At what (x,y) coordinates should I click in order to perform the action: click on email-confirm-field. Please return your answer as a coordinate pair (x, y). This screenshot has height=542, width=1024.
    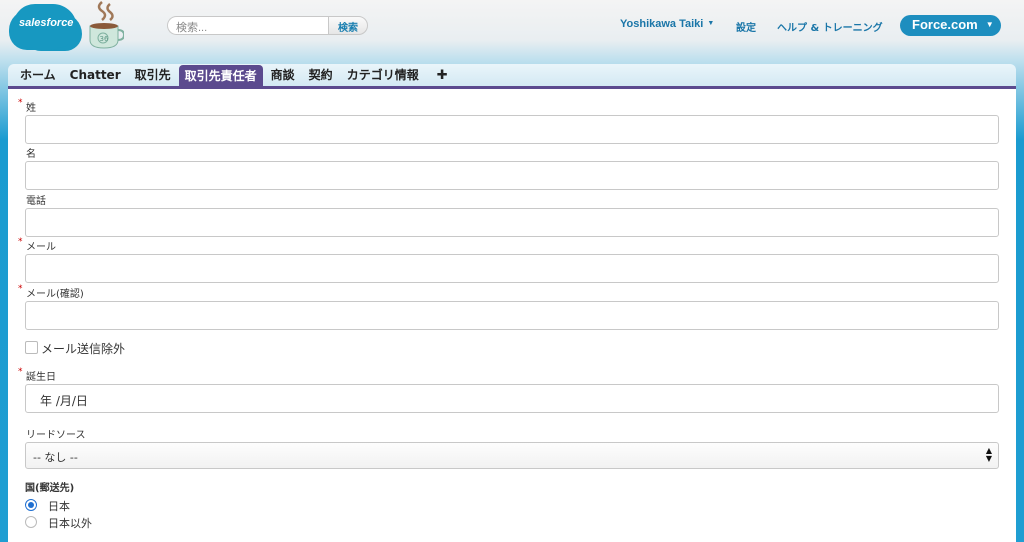
    Looking at the image, I should click on (512, 315).